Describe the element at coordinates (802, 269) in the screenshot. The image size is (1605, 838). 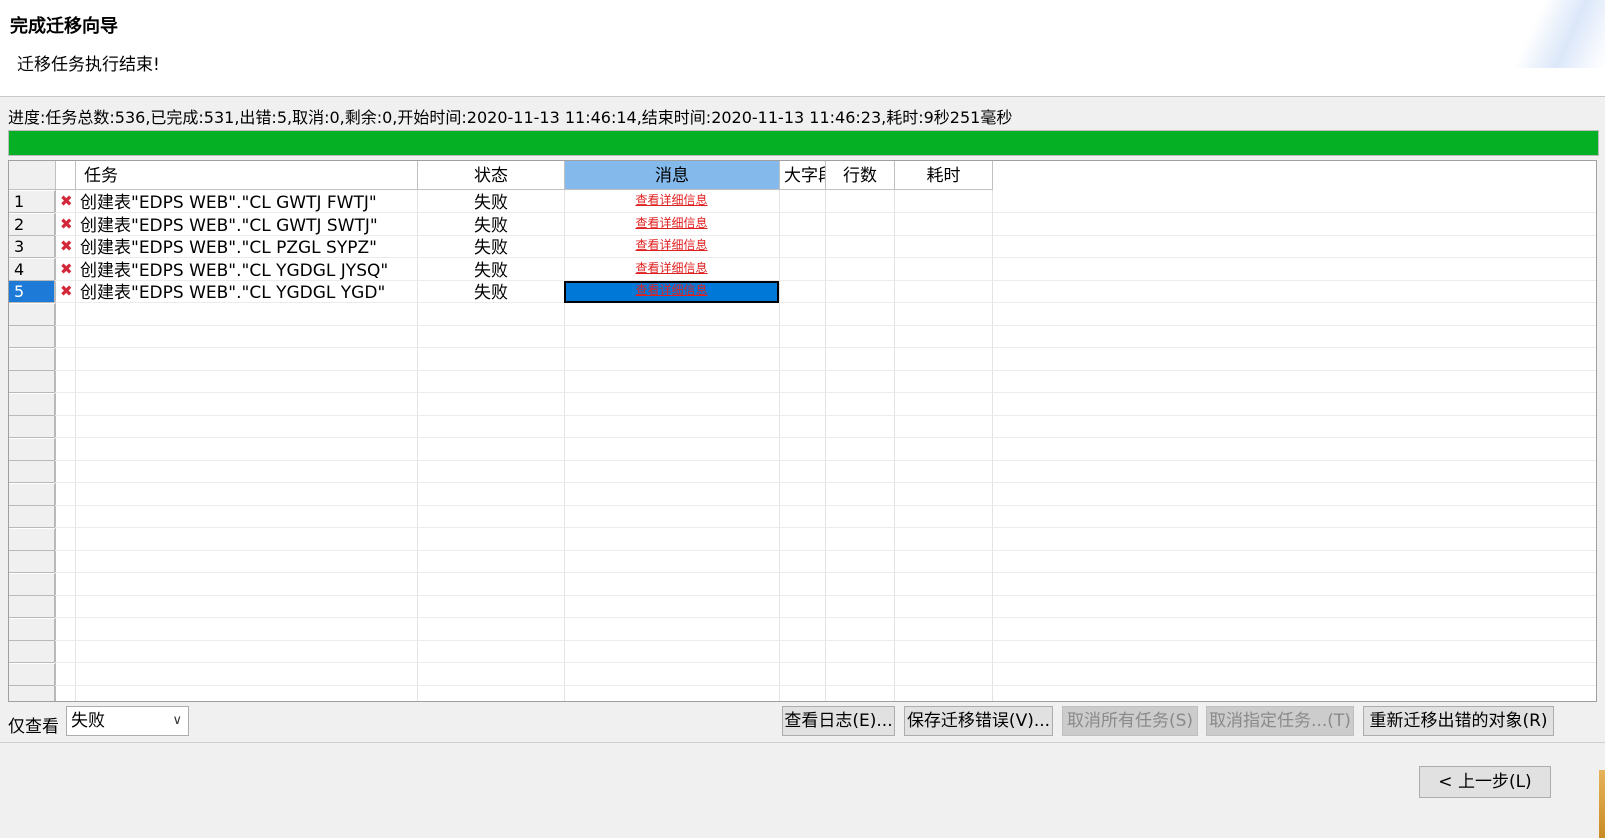
I see `table-row: 4 ✖ 创建表"EDPS WEB"."CL YGDGL JYSQ" 失败 查看详细信息` at that location.